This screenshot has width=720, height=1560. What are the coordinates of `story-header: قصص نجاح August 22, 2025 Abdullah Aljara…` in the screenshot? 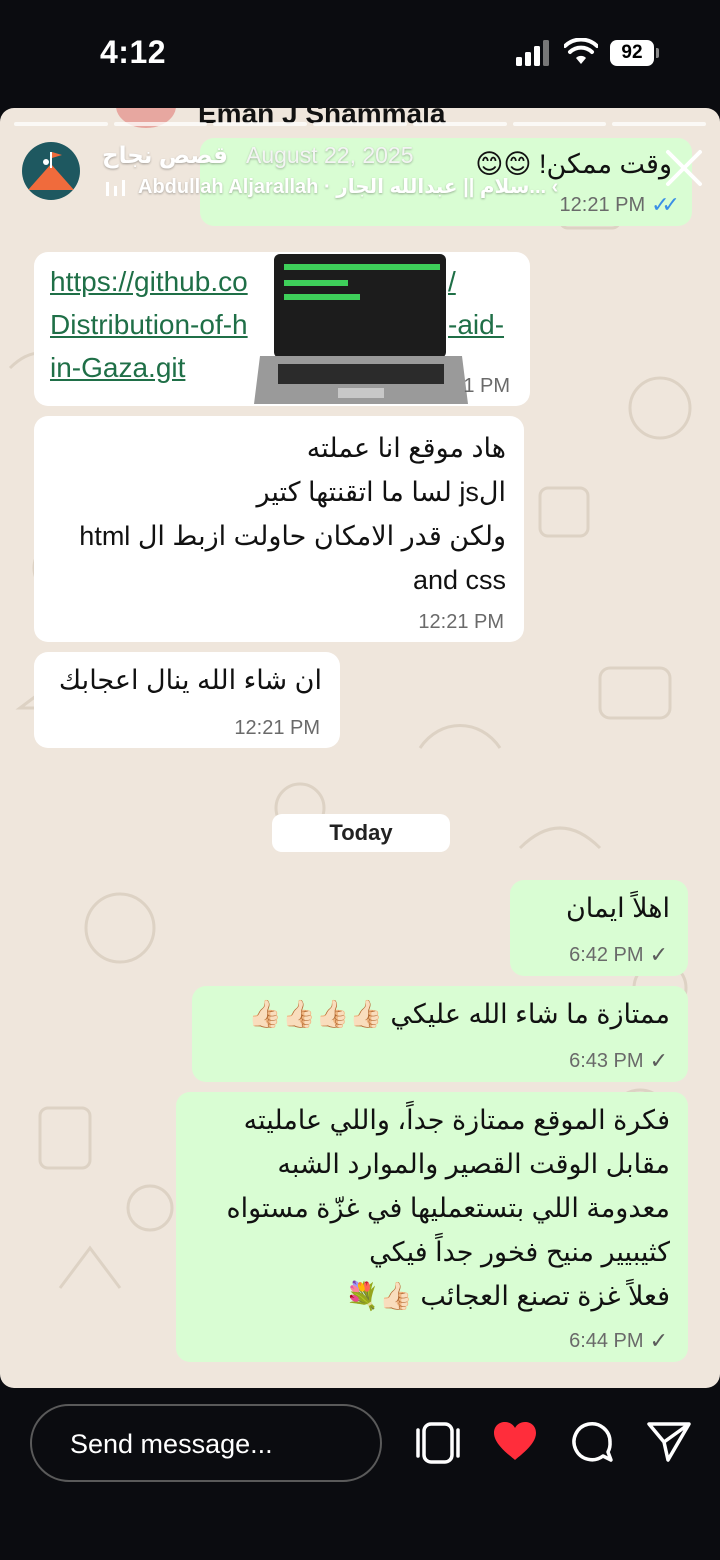 It's located at (360, 172).